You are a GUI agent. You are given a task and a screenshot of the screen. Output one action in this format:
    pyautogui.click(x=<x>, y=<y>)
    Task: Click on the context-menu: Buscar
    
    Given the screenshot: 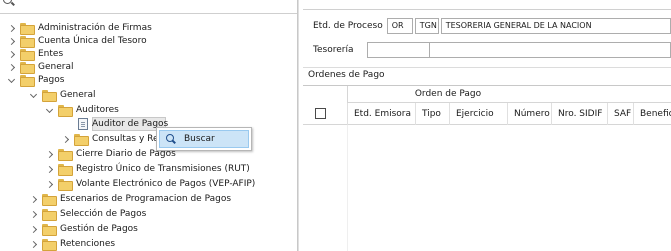 What is the action you would take?
    pyautogui.click(x=204, y=139)
    